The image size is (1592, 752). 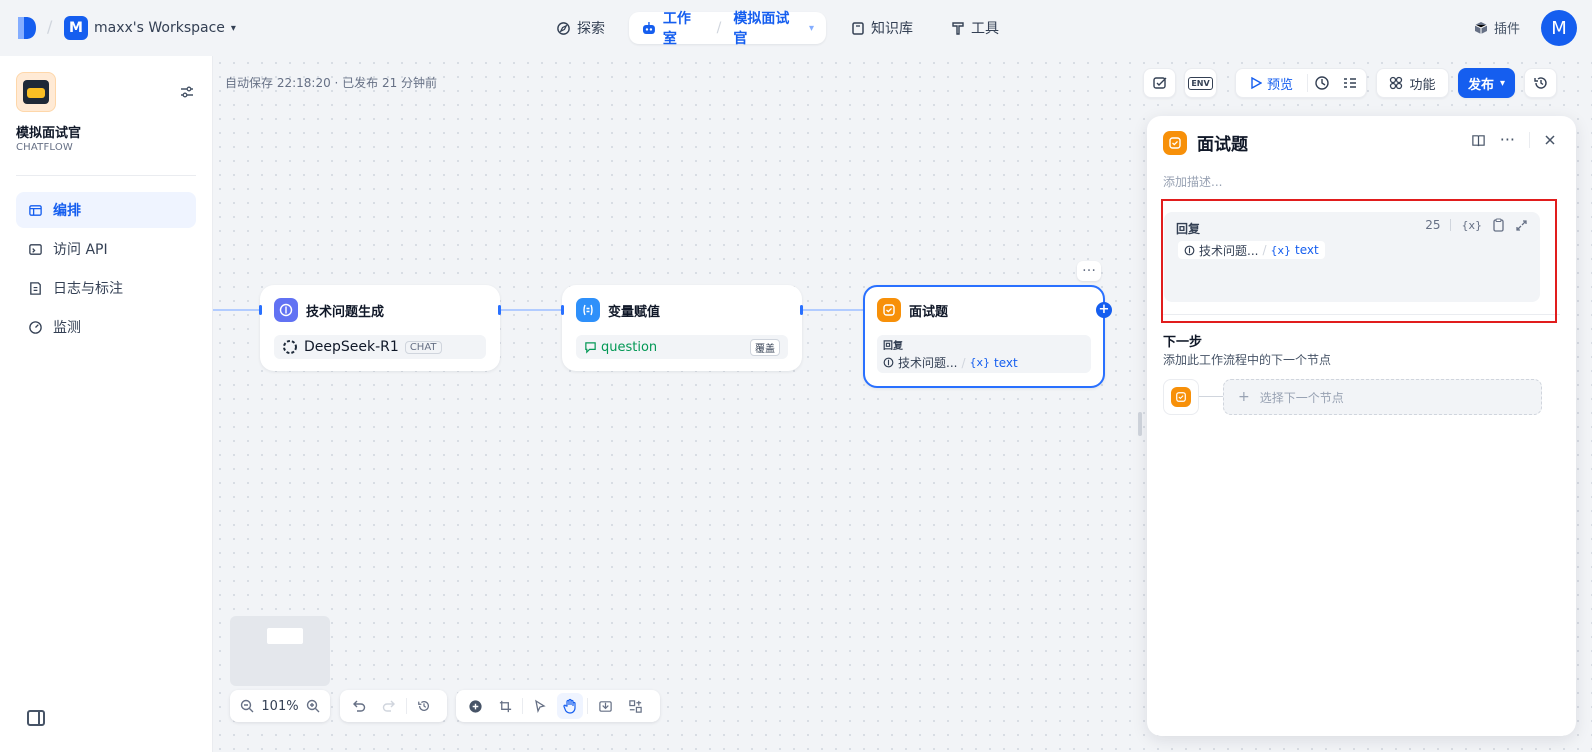 What do you see at coordinates (505, 706) in the screenshot?
I see `add-note-icon` at bounding box center [505, 706].